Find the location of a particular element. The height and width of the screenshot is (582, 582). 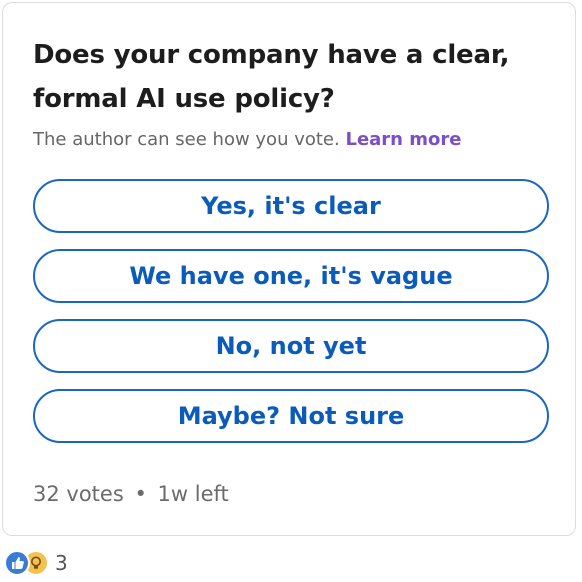

vote-count: 32 votes is located at coordinates (78, 494).